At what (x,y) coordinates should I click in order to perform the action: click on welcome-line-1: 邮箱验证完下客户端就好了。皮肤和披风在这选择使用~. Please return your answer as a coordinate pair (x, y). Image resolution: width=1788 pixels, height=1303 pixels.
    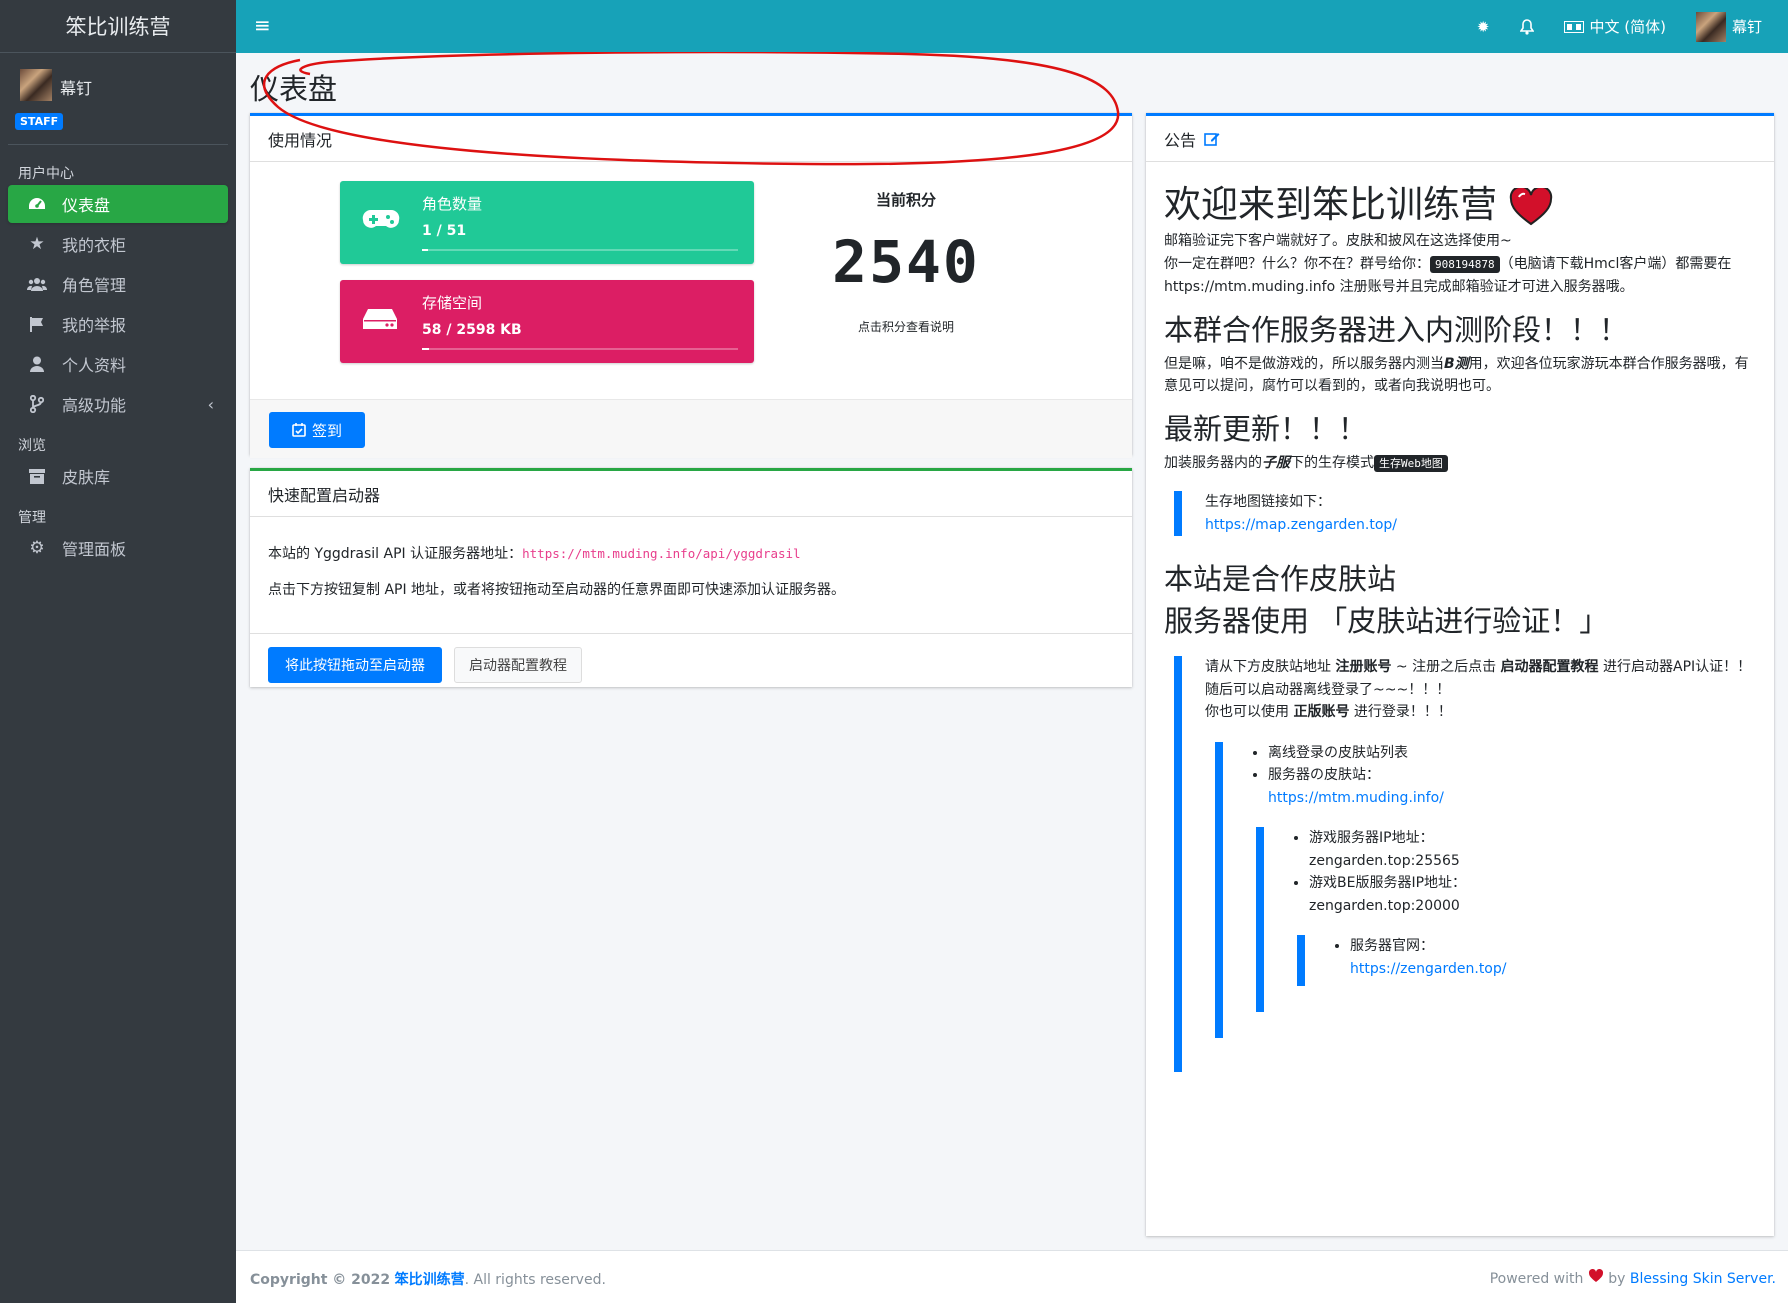
    Looking at the image, I should click on (1338, 241).